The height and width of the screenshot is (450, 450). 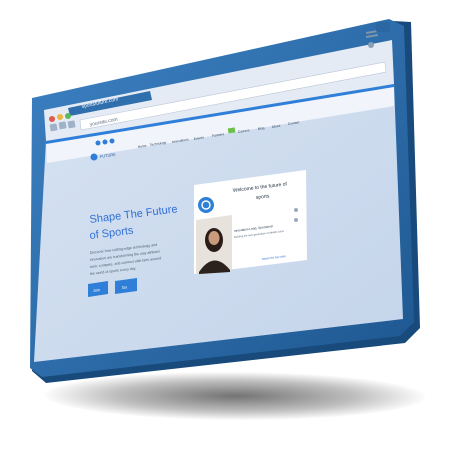 I want to click on facebook-icon, so click(x=98, y=143).